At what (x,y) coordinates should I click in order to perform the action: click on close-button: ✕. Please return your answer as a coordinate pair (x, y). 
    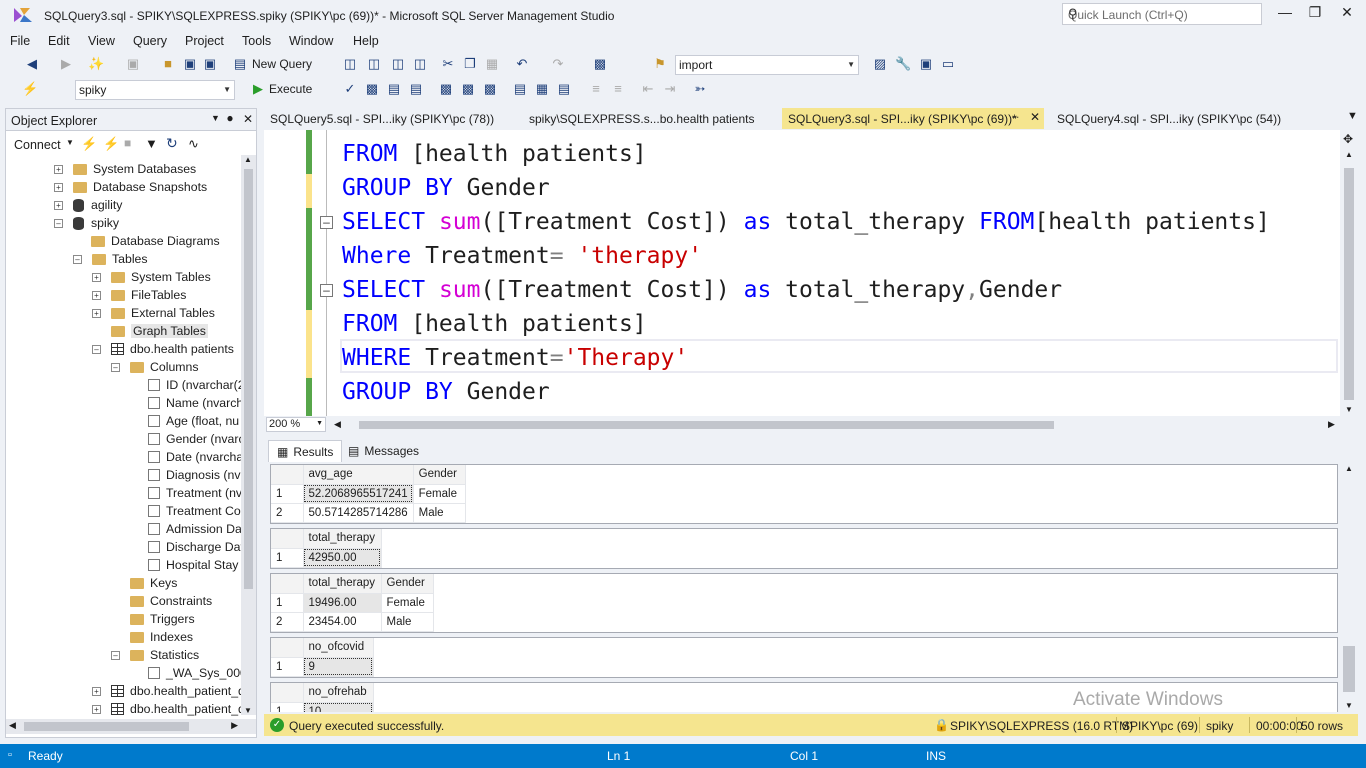
    Looking at the image, I should click on (1347, 14).